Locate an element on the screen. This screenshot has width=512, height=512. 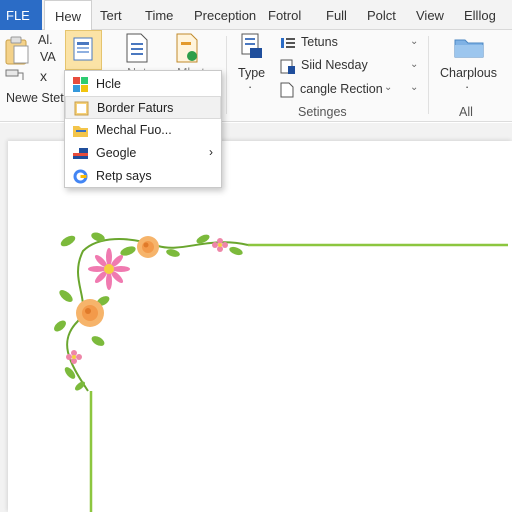
chevron-right-icon: › is located at coordinates (211, 152).